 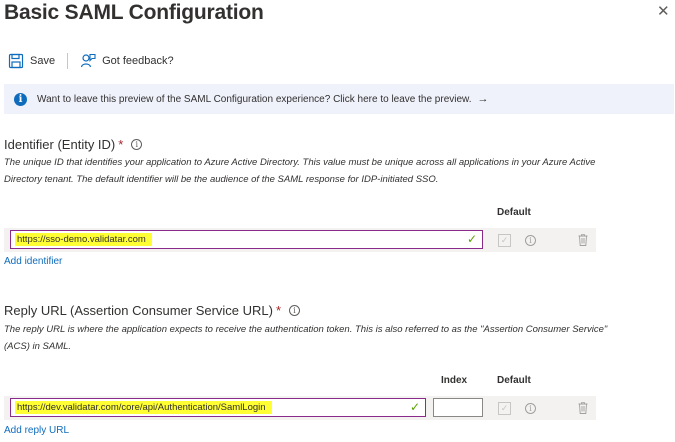 What do you see at coordinates (138, 61) in the screenshot?
I see `feedback-label: Got feedback?` at bounding box center [138, 61].